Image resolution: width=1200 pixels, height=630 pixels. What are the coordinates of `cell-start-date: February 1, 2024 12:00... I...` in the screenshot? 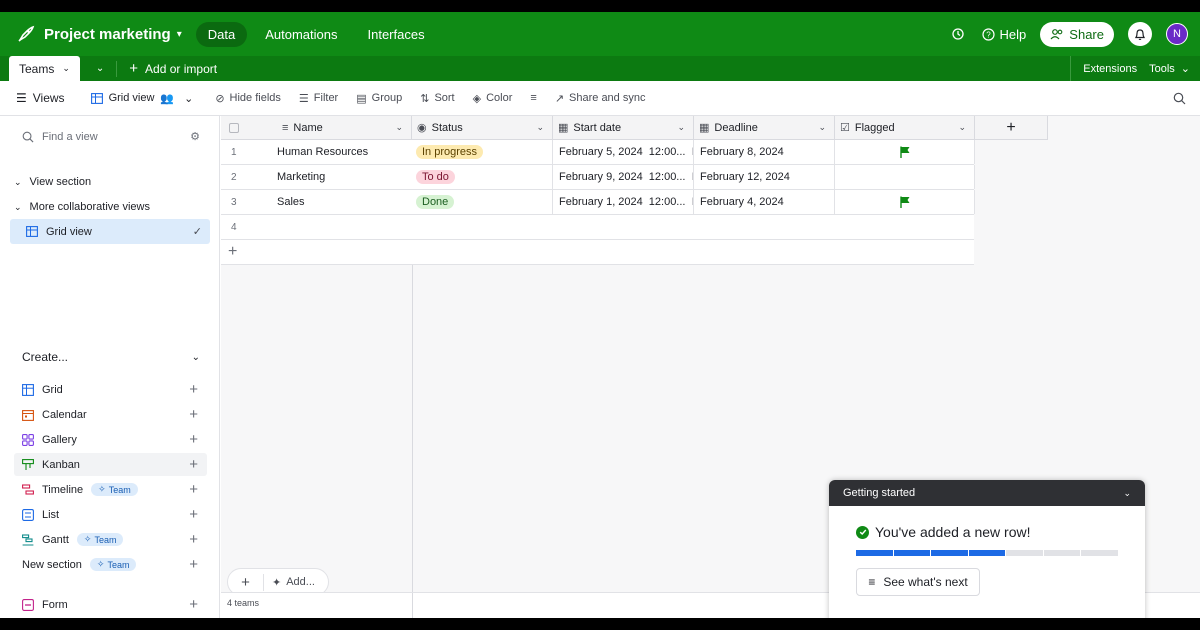 It's located at (623, 202).